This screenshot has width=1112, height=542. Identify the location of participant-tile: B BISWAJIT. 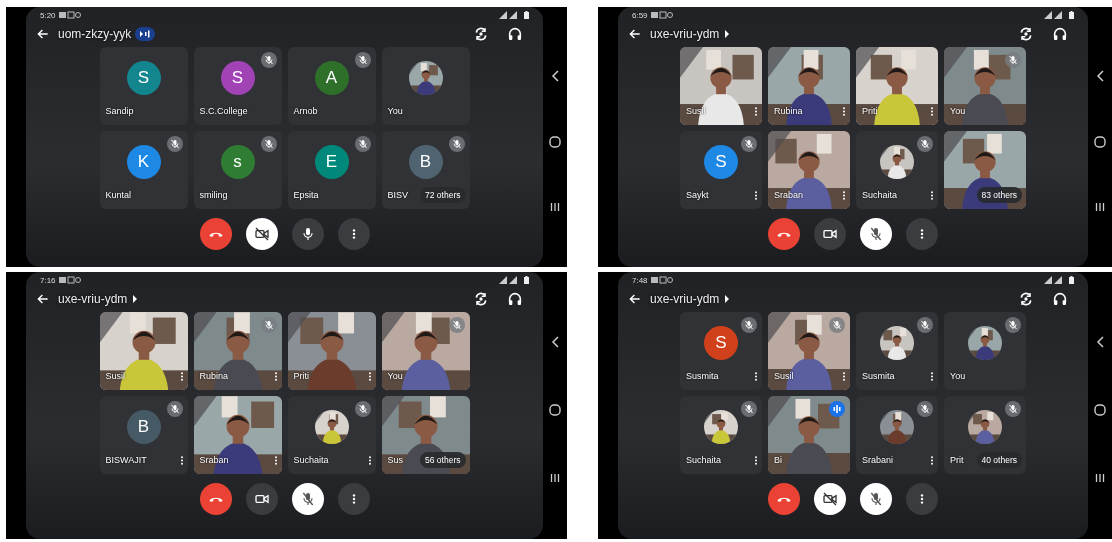
(143, 435).